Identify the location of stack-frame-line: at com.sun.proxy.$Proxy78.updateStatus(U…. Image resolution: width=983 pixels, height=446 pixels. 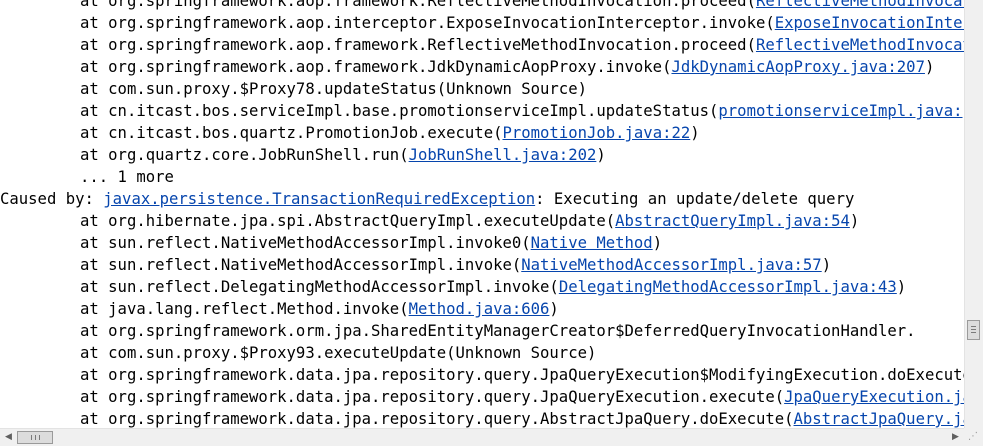
(482, 89).